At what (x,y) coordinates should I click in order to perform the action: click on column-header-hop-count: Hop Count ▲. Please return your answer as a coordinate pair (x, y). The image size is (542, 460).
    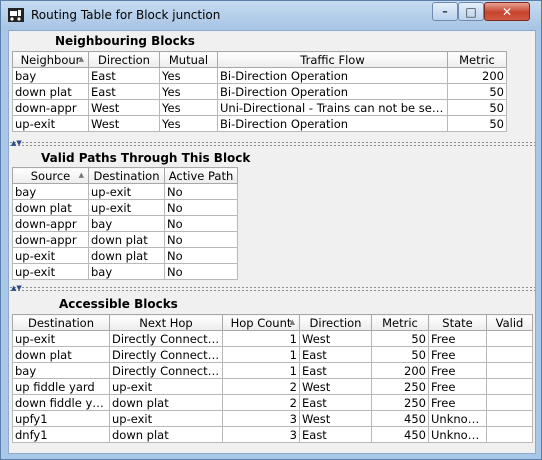
    Looking at the image, I should click on (261, 322).